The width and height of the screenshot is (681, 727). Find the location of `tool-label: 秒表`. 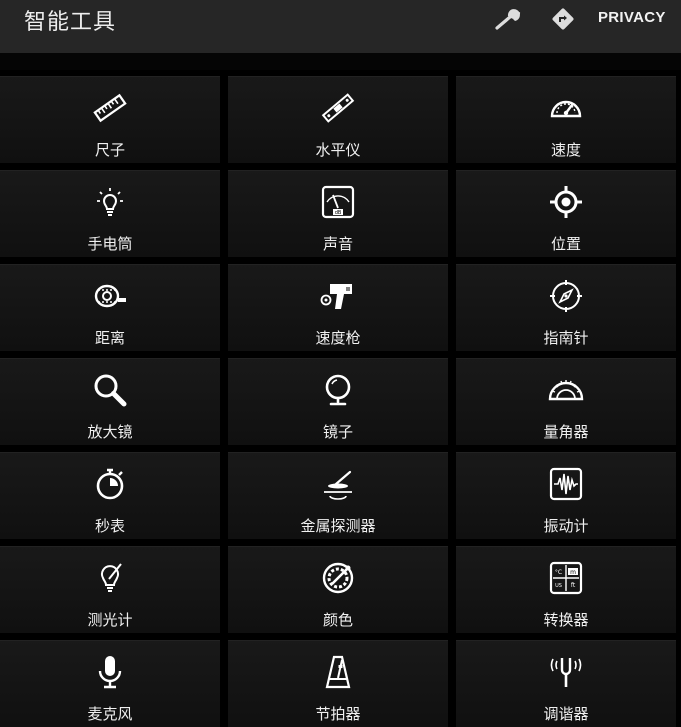

tool-label: 秒表 is located at coordinates (109, 526).